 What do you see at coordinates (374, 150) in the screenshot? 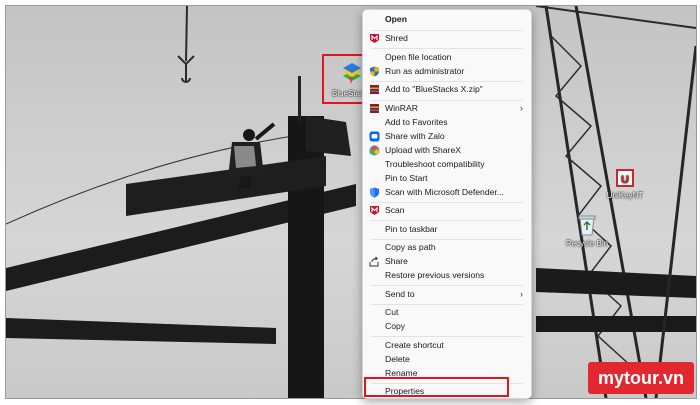
I see `sharex-icon` at bounding box center [374, 150].